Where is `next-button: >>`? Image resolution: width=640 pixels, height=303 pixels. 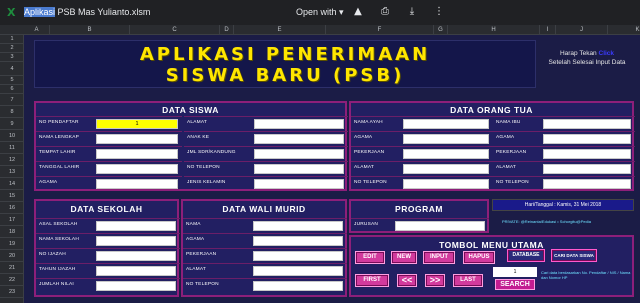 next-button: >> is located at coordinates (435, 280).